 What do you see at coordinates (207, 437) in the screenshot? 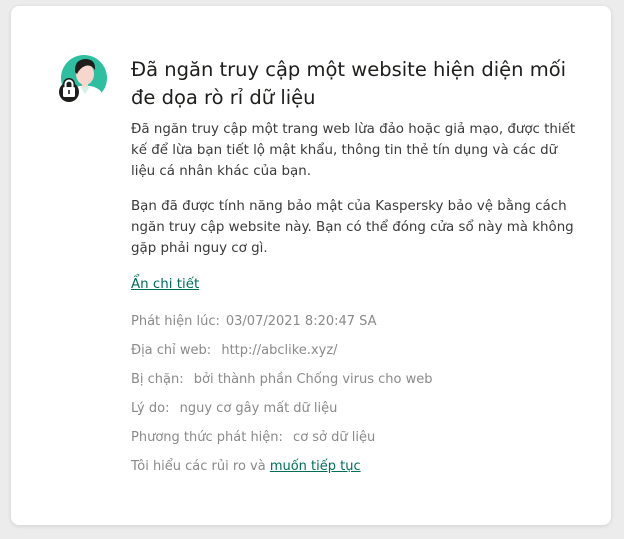
I see `detection-method-label: Phương thức phát hiện:` at bounding box center [207, 437].